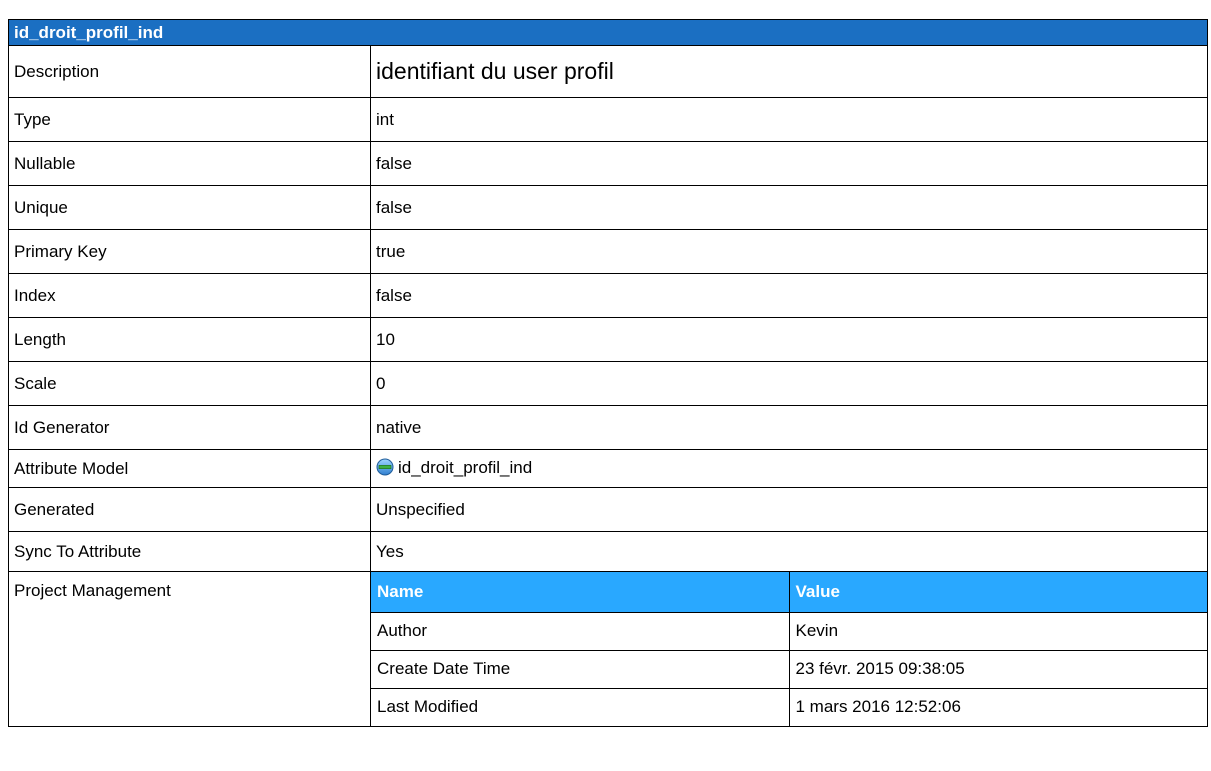 This screenshot has height=771, width=1211. What do you see at coordinates (189, 207) in the screenshot?
I see `row-label: Unique` at bounding box center [189, 207].